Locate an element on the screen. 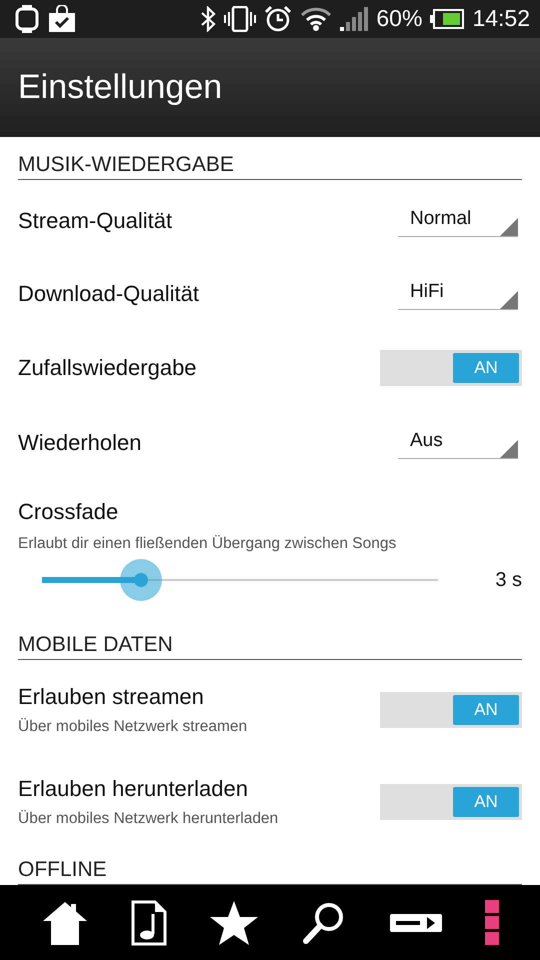  shopping-bag-icon is located at coordinates (62, 18).